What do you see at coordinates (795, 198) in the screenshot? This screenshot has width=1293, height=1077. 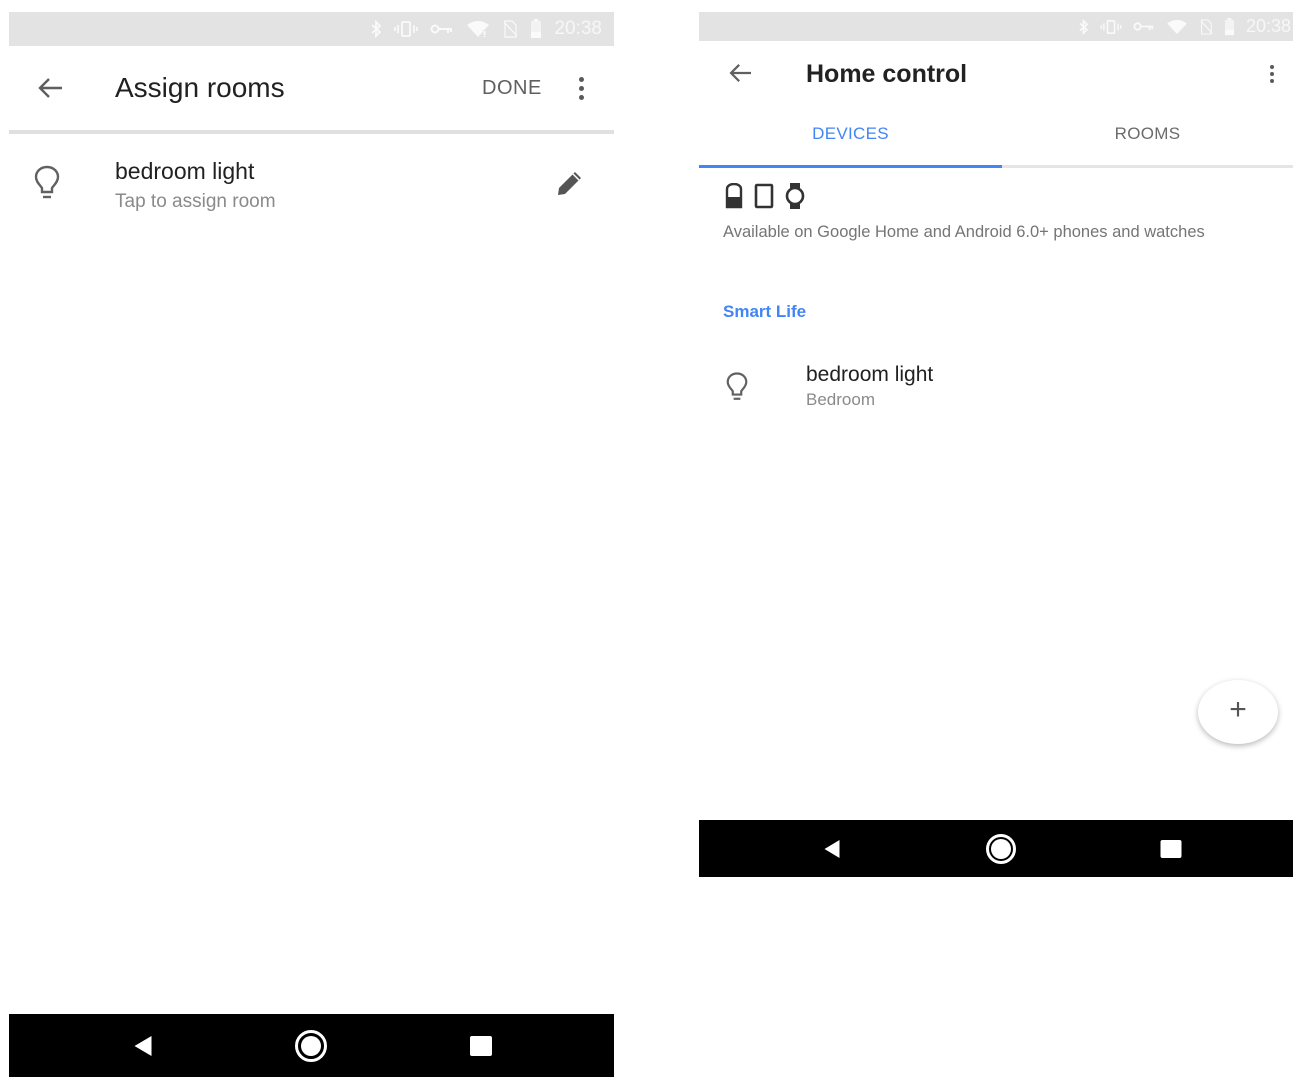 I see `watch-icon` at bounding box center [795, 198].